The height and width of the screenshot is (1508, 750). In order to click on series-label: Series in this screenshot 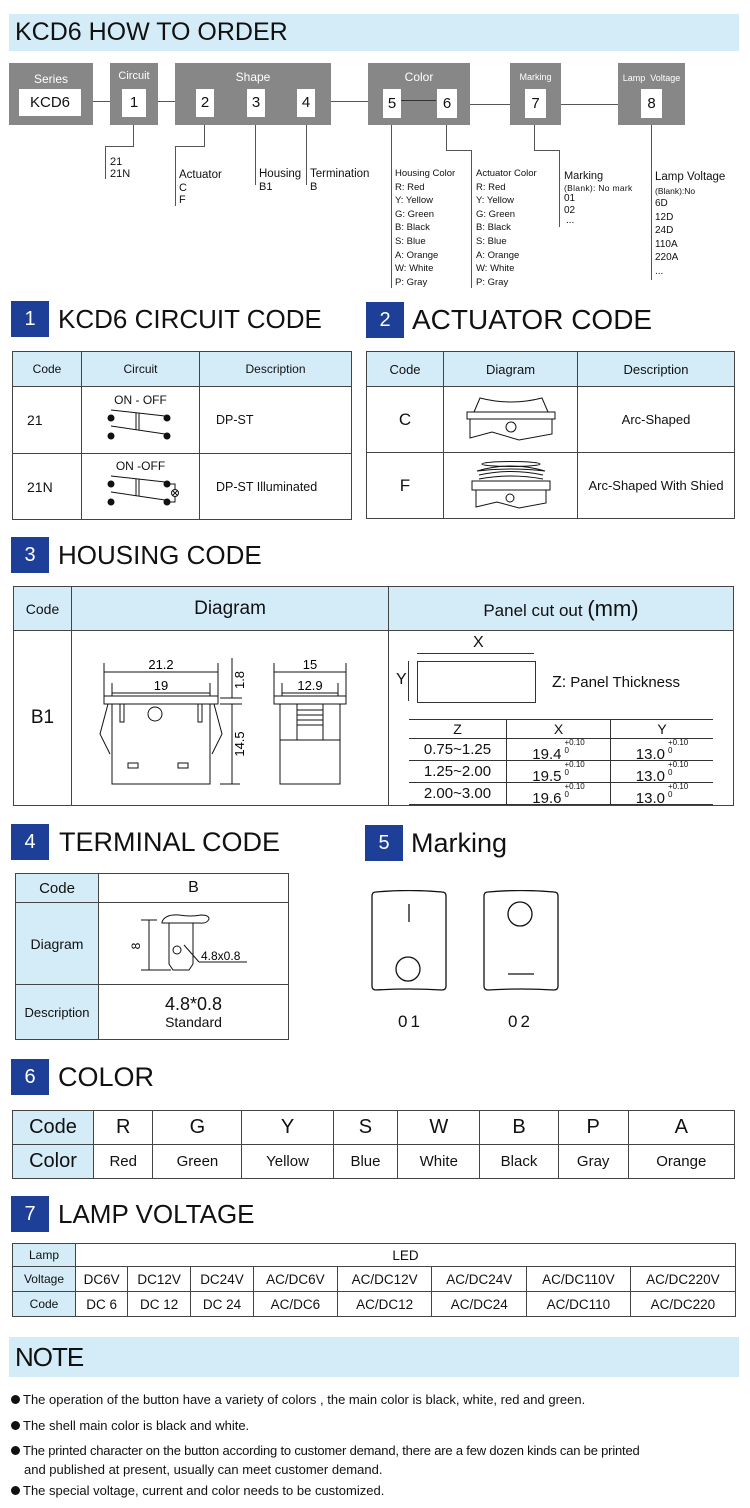, I will do `click(50, 79)`.